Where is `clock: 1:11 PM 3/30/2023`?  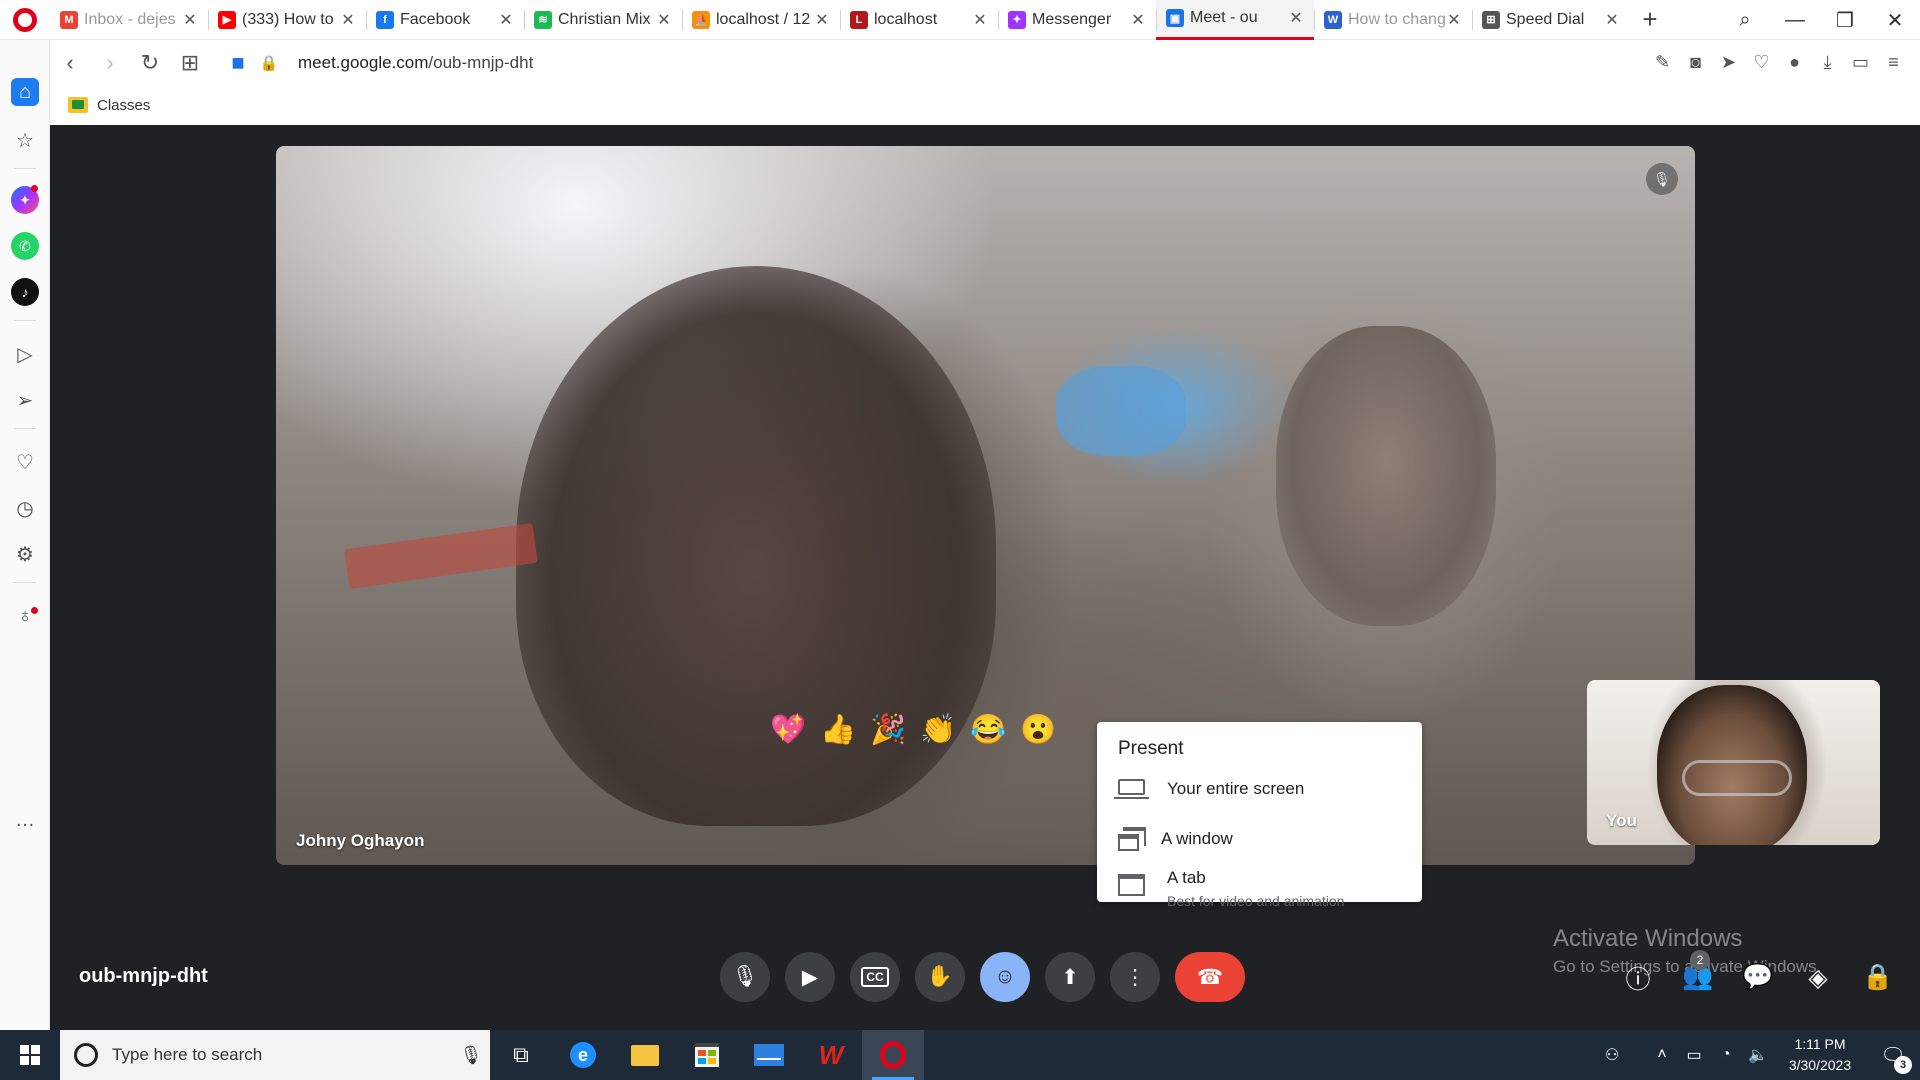
clock: 1:11 PM 3/30/2023 is located at coordinates (1820, 1055).